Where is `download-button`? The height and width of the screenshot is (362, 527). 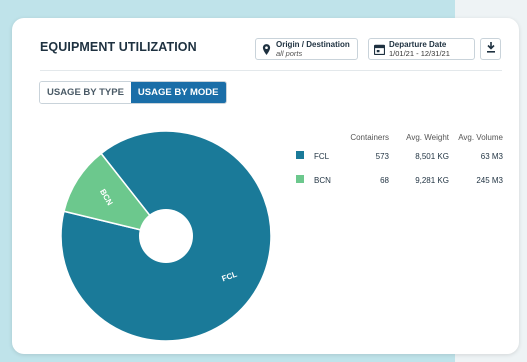
download-button is located at coordinates (490, 49).